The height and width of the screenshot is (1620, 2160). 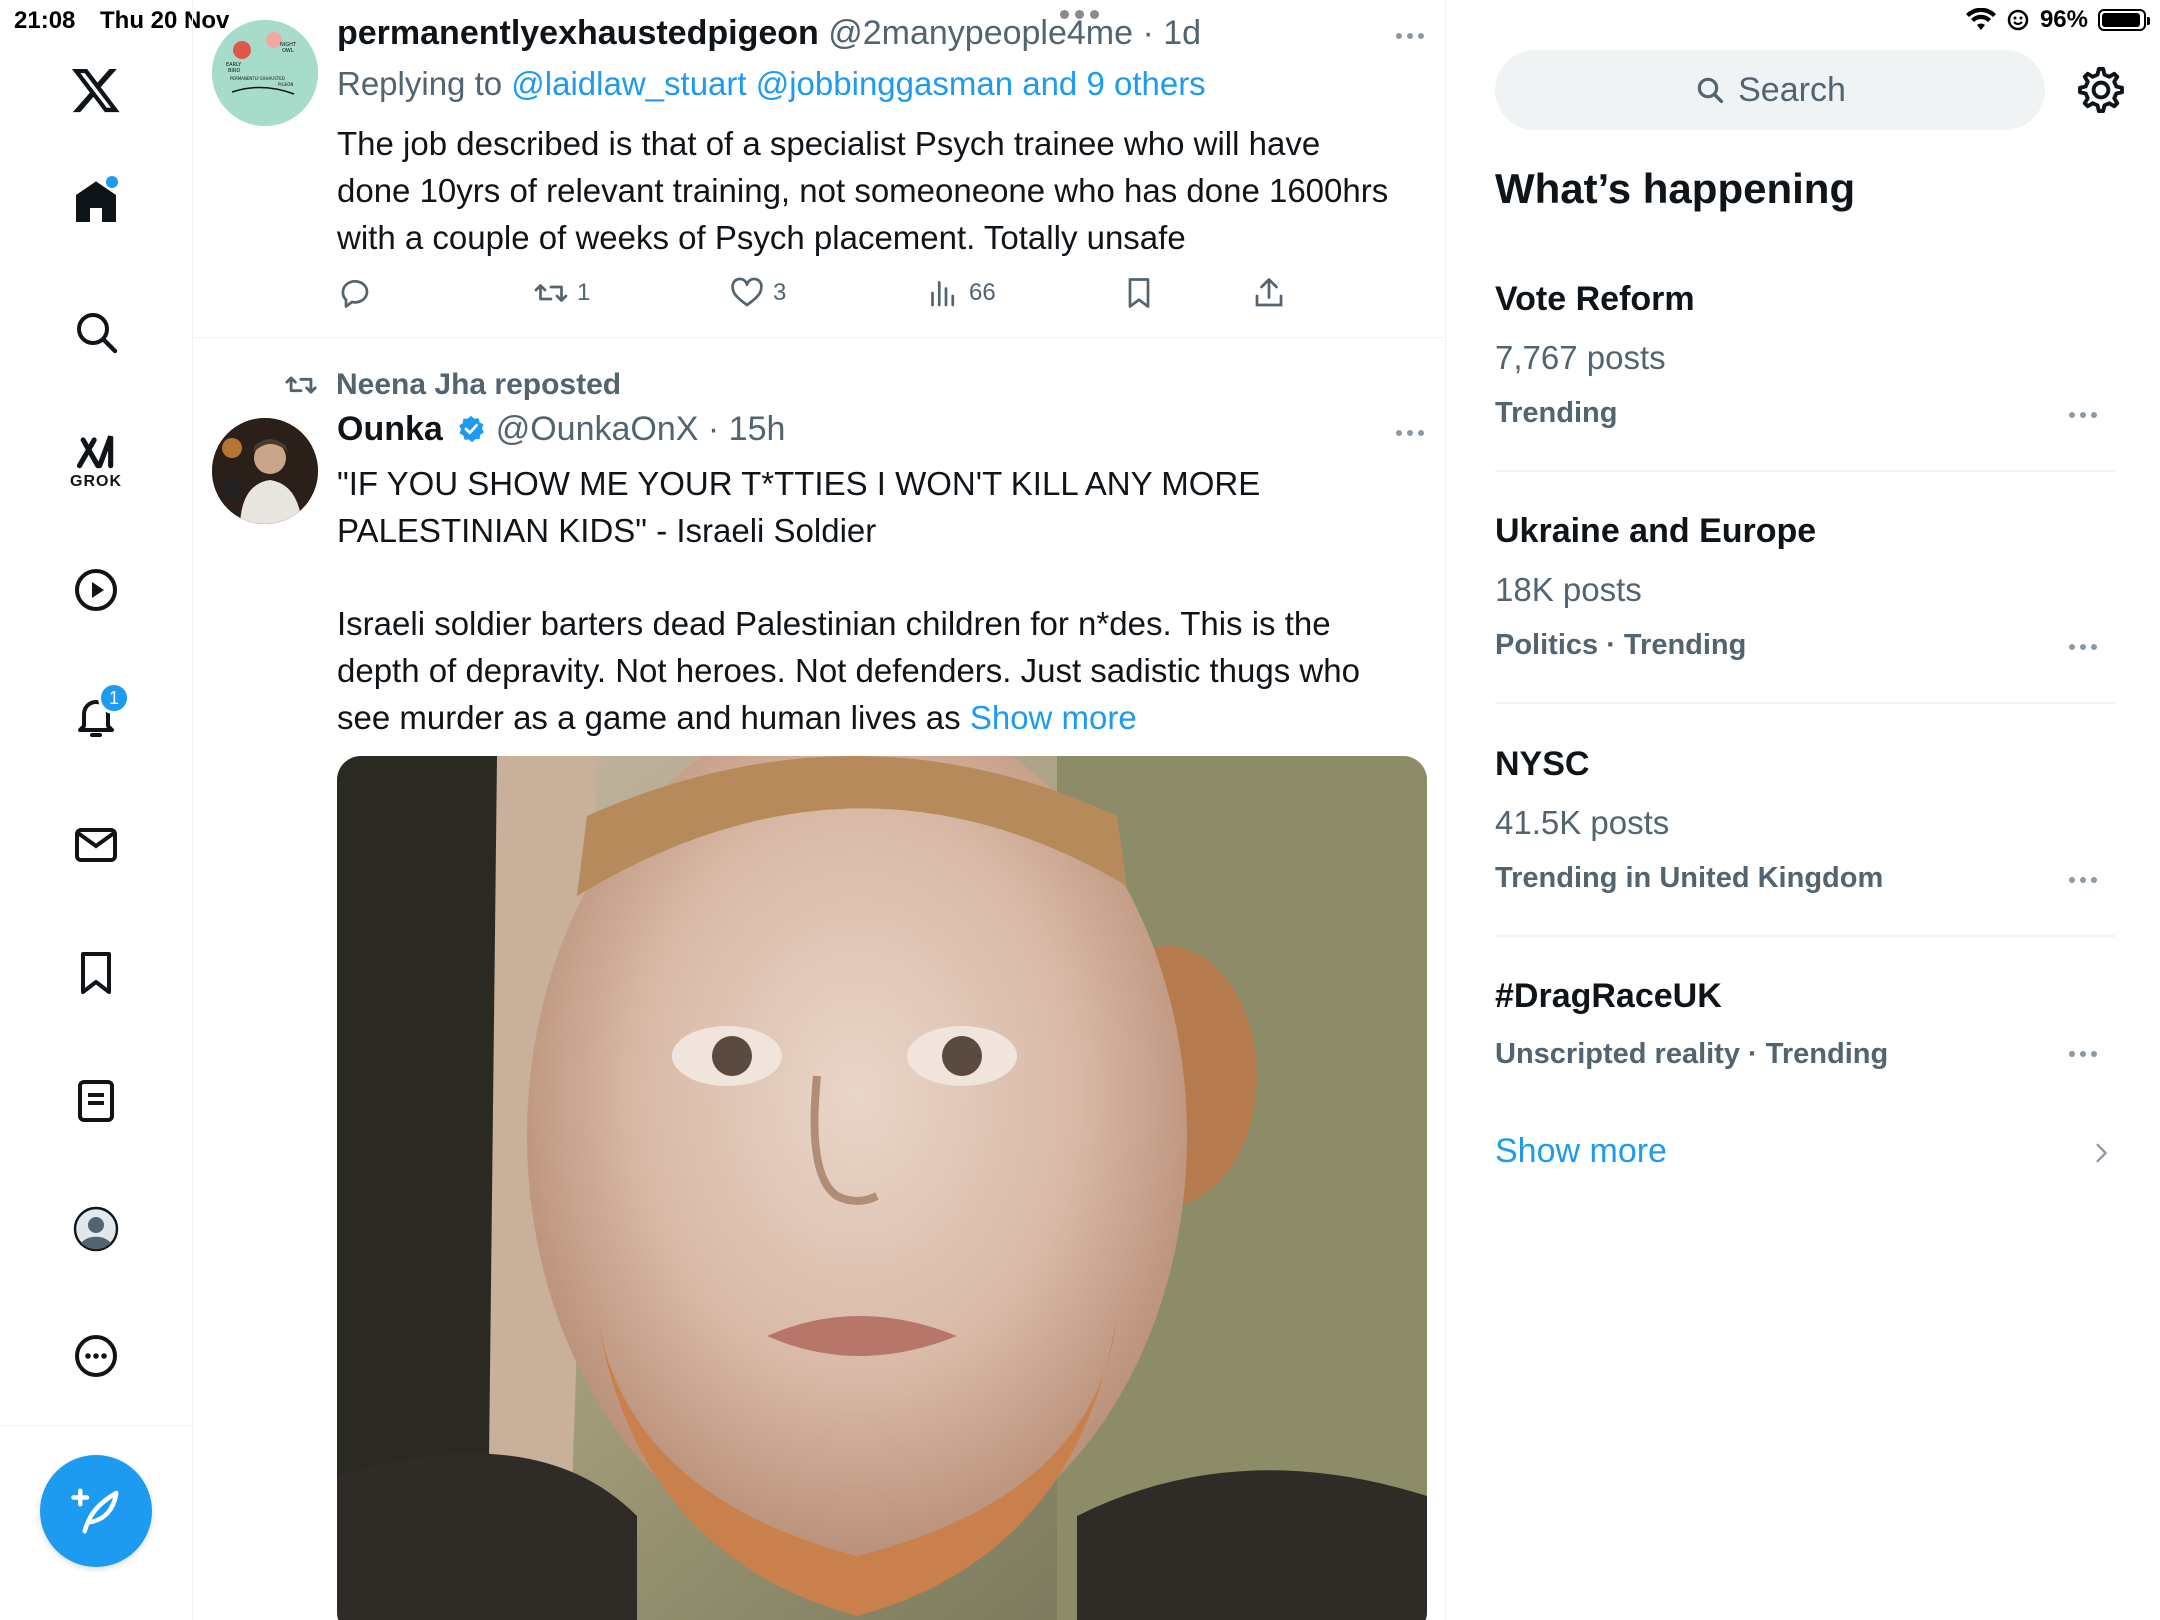 What do you see at coordinates (390, 429) in the screenshot?
I see `display-name: Ounka` at bounding box center [390, 429].